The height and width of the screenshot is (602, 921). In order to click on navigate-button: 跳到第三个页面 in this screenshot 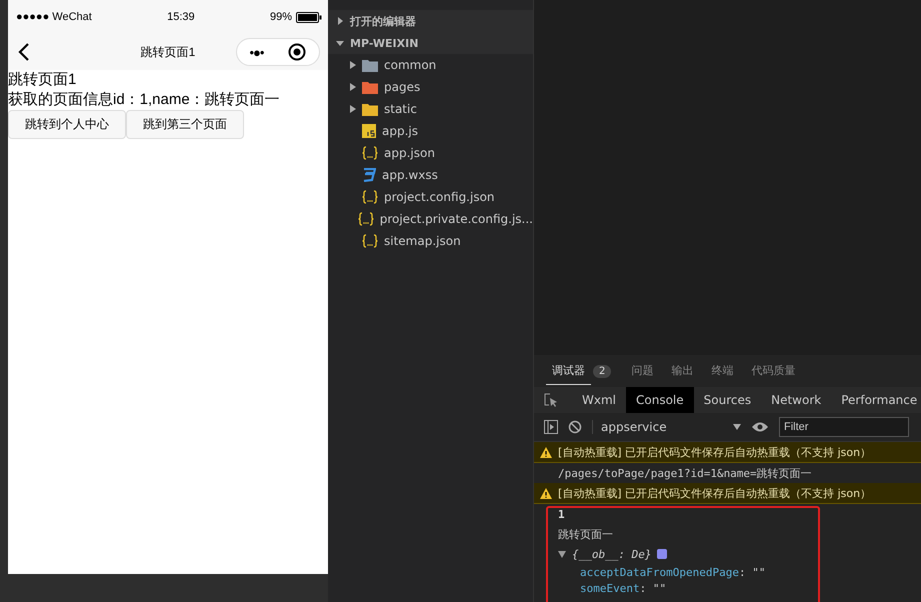, I will do `click(185, 124)`.